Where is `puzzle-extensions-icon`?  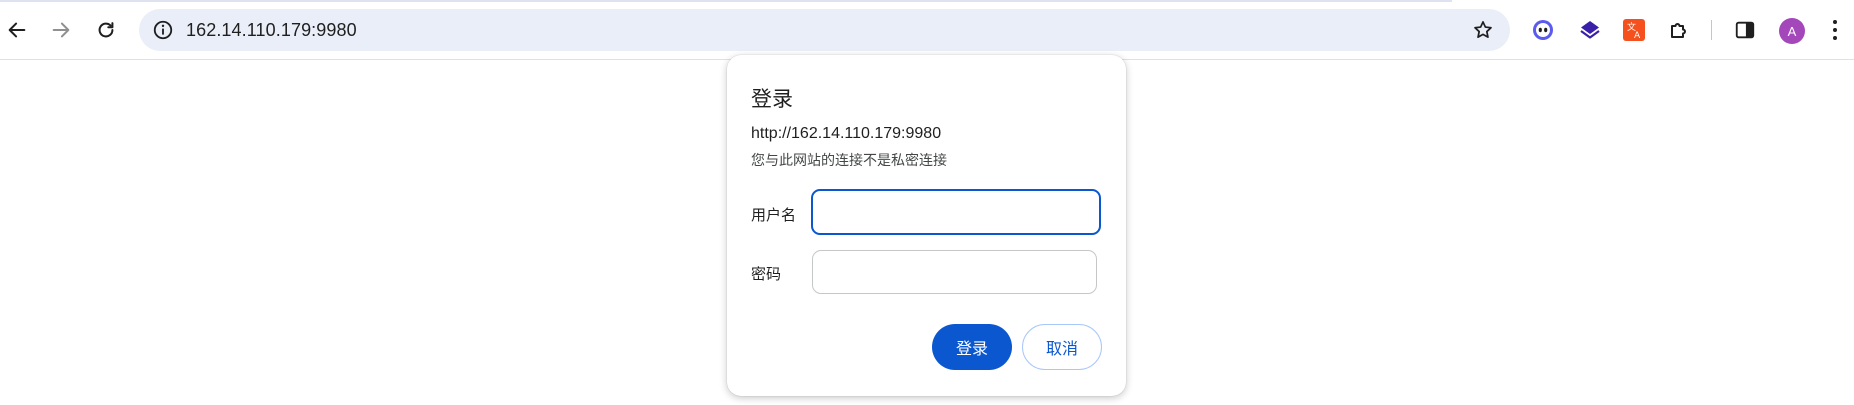
puzzle-extensions-icon is located at coordinates (1679, 30).